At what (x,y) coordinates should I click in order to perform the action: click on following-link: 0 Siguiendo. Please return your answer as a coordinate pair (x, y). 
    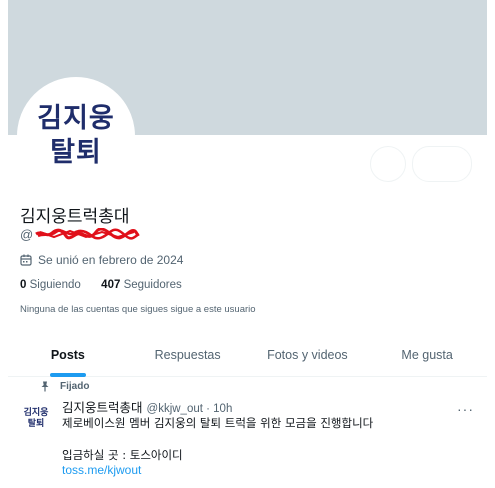
    Looking at the image, I should click on (50, 285).